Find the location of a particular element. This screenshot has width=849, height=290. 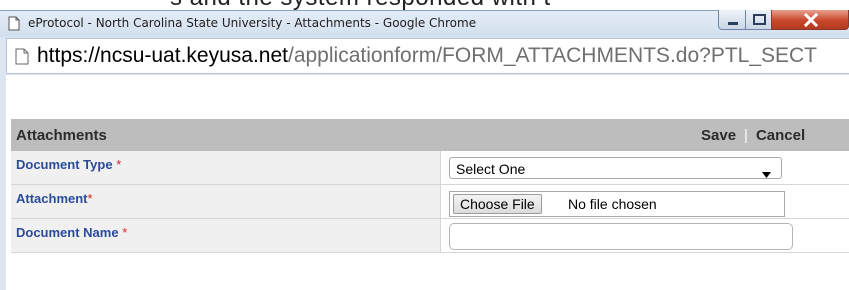

attachment-file-input: Choose File No file chosen is located at coordinates (617, 204).